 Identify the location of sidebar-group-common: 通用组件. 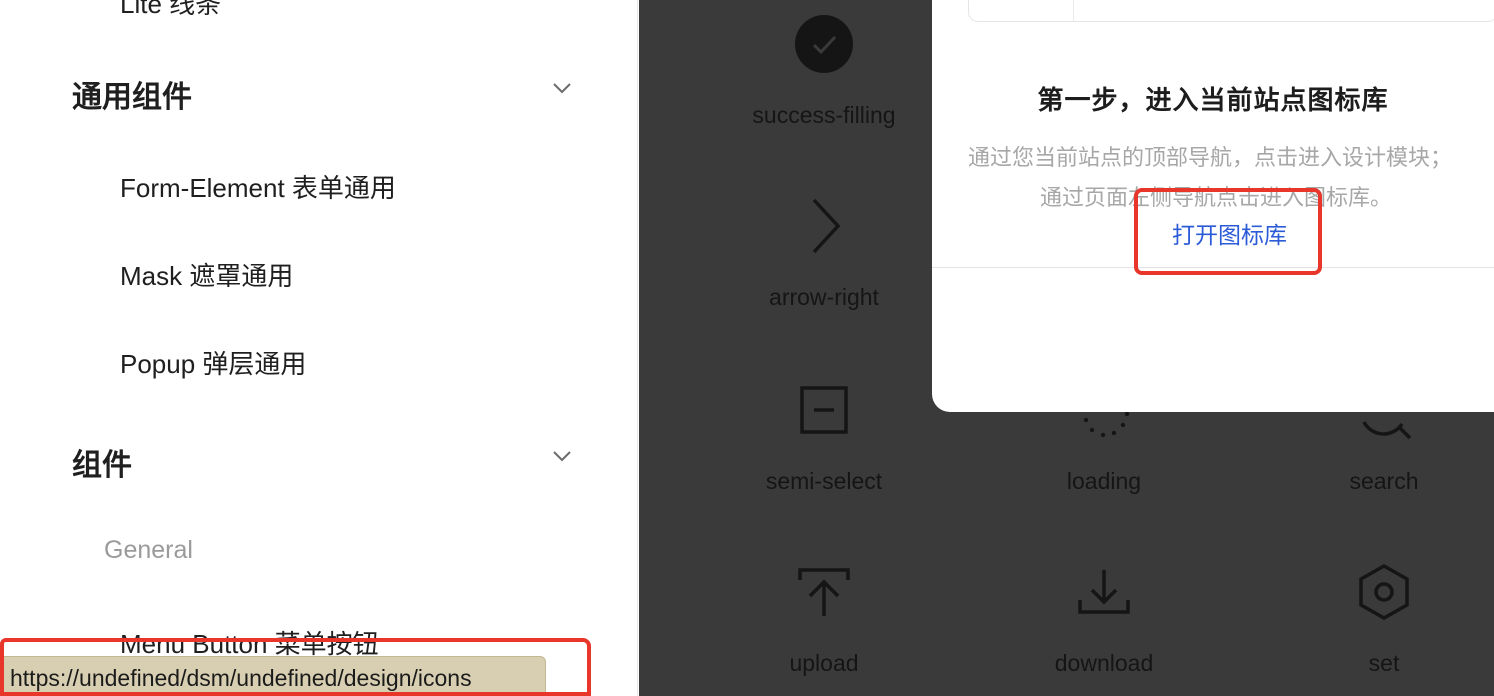
(132, 94).